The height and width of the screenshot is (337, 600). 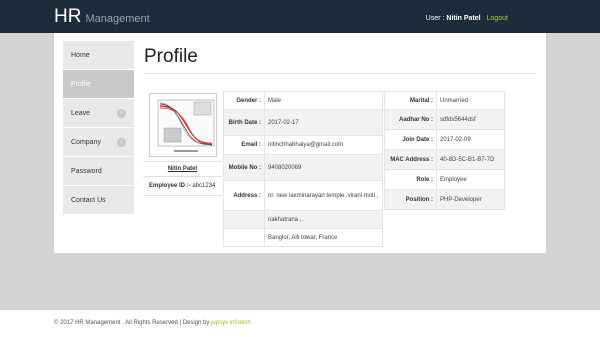 I want to click on sidebar-item-label: Password, so click(x=86, y=171).